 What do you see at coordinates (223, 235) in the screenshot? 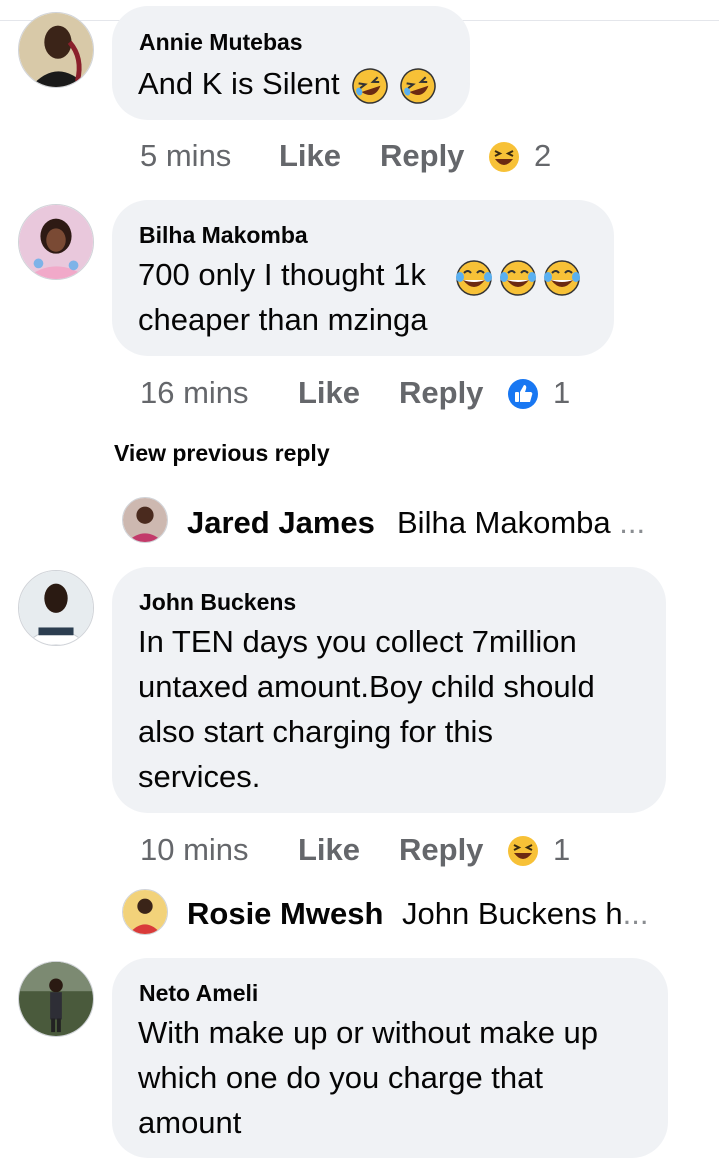
I see `comment-author: Bilha Makomba` at bounding box center [223, 235].